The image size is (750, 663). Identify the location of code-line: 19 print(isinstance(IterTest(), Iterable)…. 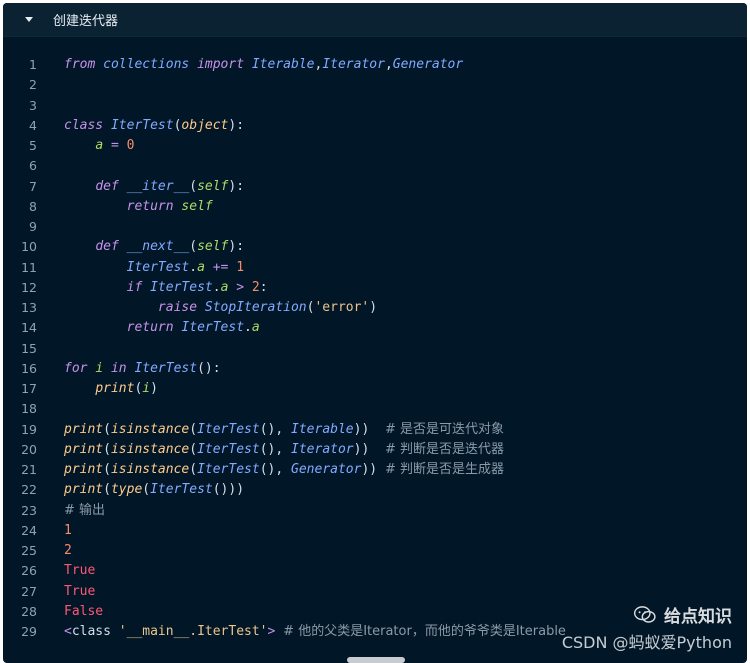
(375, 430).